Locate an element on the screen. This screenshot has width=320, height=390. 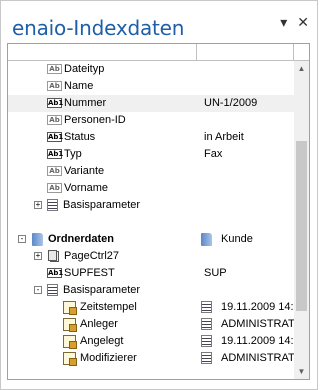
header-value-column is located at coordinates (245, 52).